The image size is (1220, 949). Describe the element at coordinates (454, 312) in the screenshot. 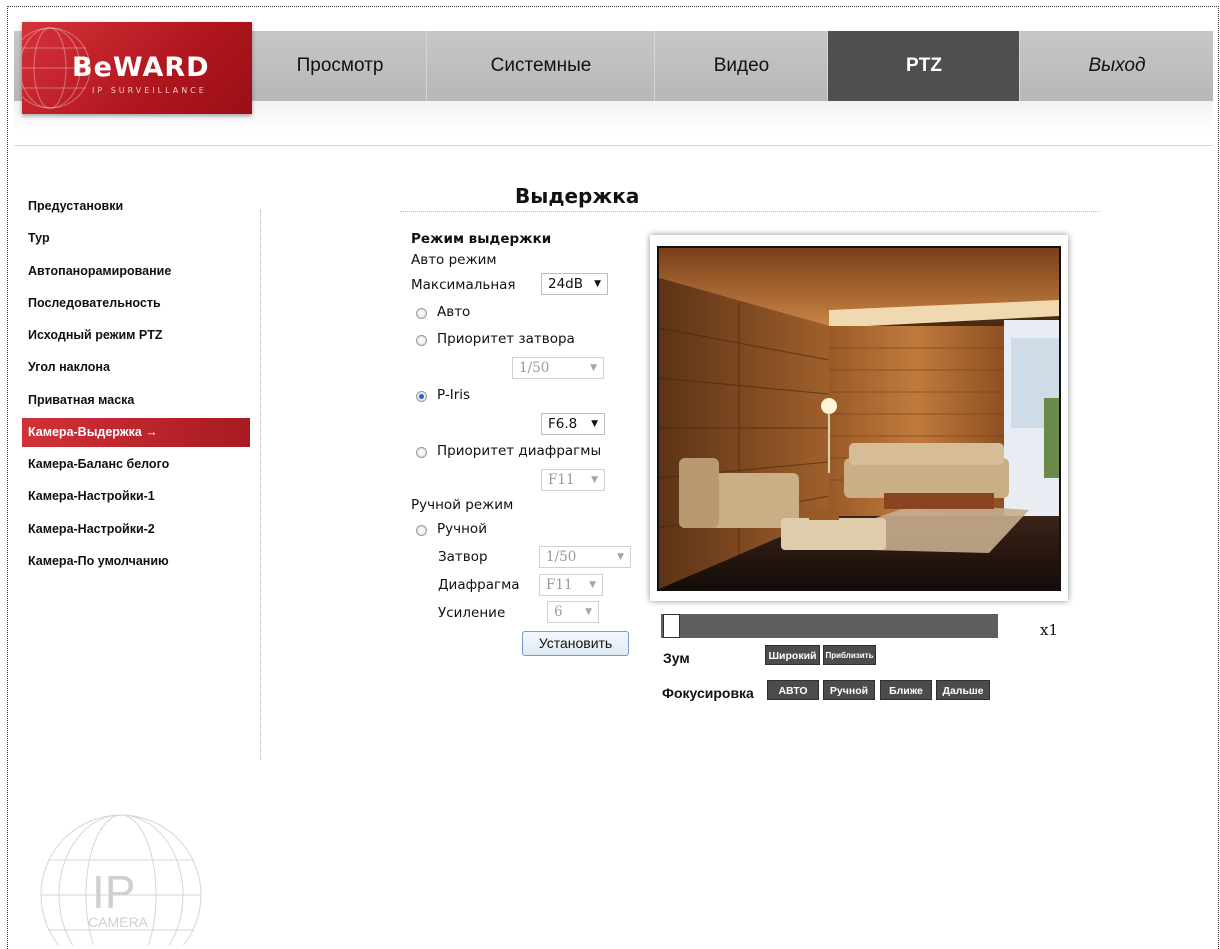

I see `radio-auto-label: Авто` at that location.